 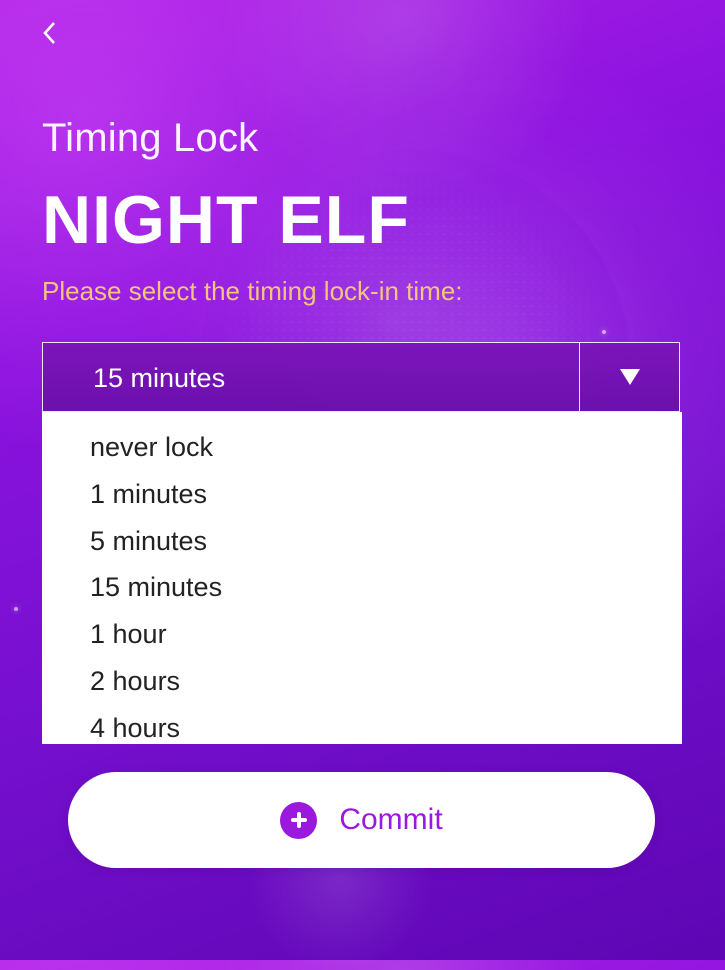 What do you see at coordinates (362, 494) in the screenshot?
I see `option-1-minutes: 1 minutes` at bounding box center [362, 494].